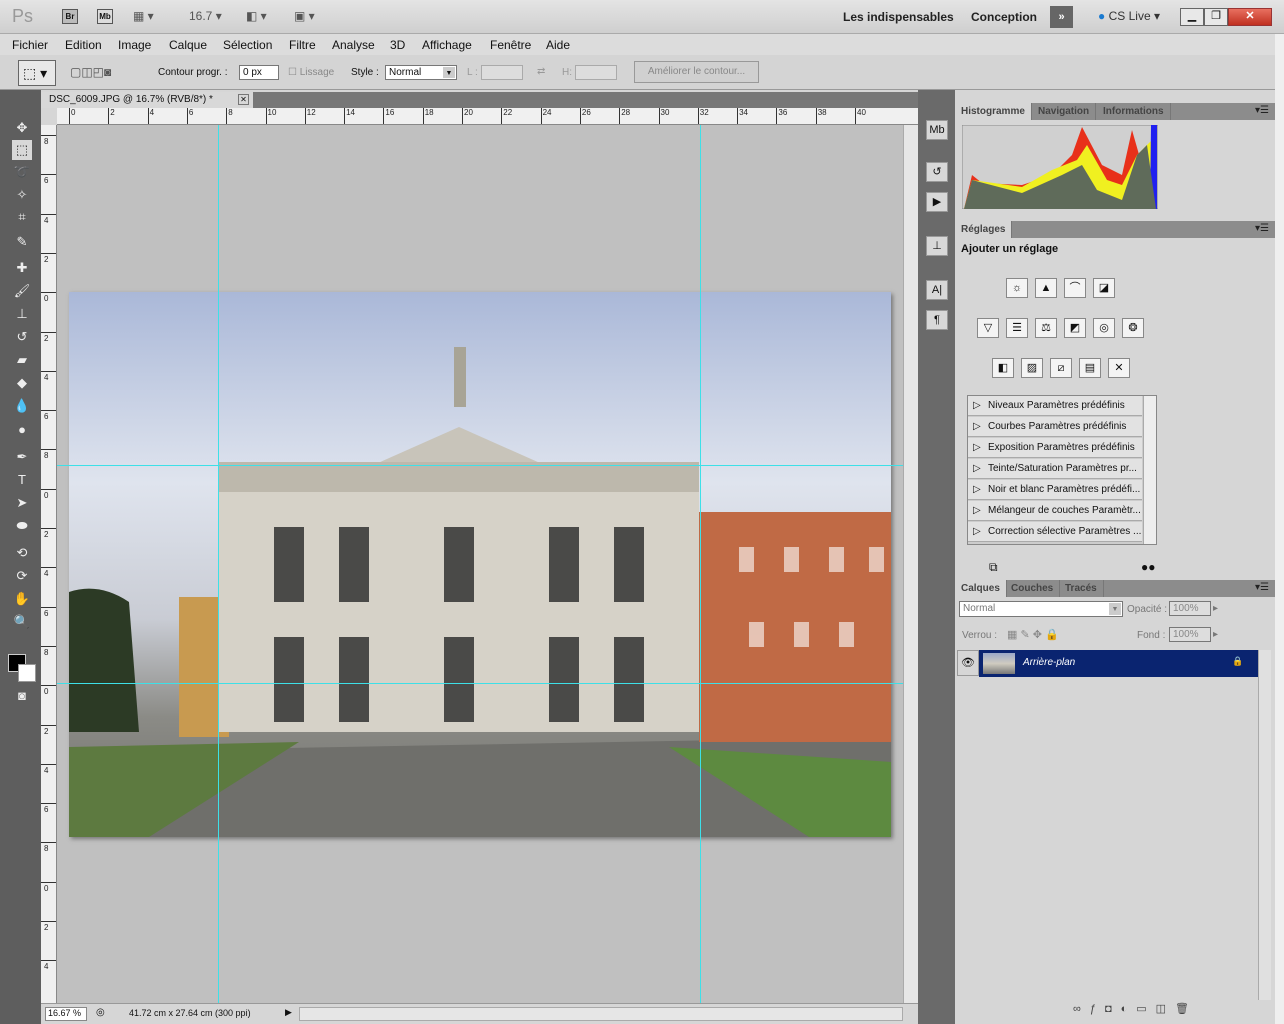 Image resolution: width=1284 pixels, height=1024 pixels. What do you see at coordinates (397, 45) in the screenshot?
I see `menu-3d: 3D` at bounding box center [397, 45].